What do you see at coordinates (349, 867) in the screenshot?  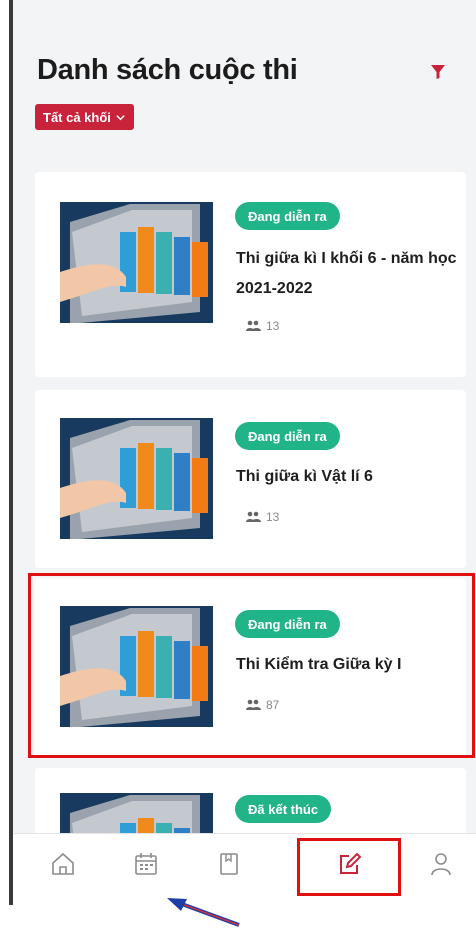 I see `annotation-highlight-box` at bounding box center [349, 867].